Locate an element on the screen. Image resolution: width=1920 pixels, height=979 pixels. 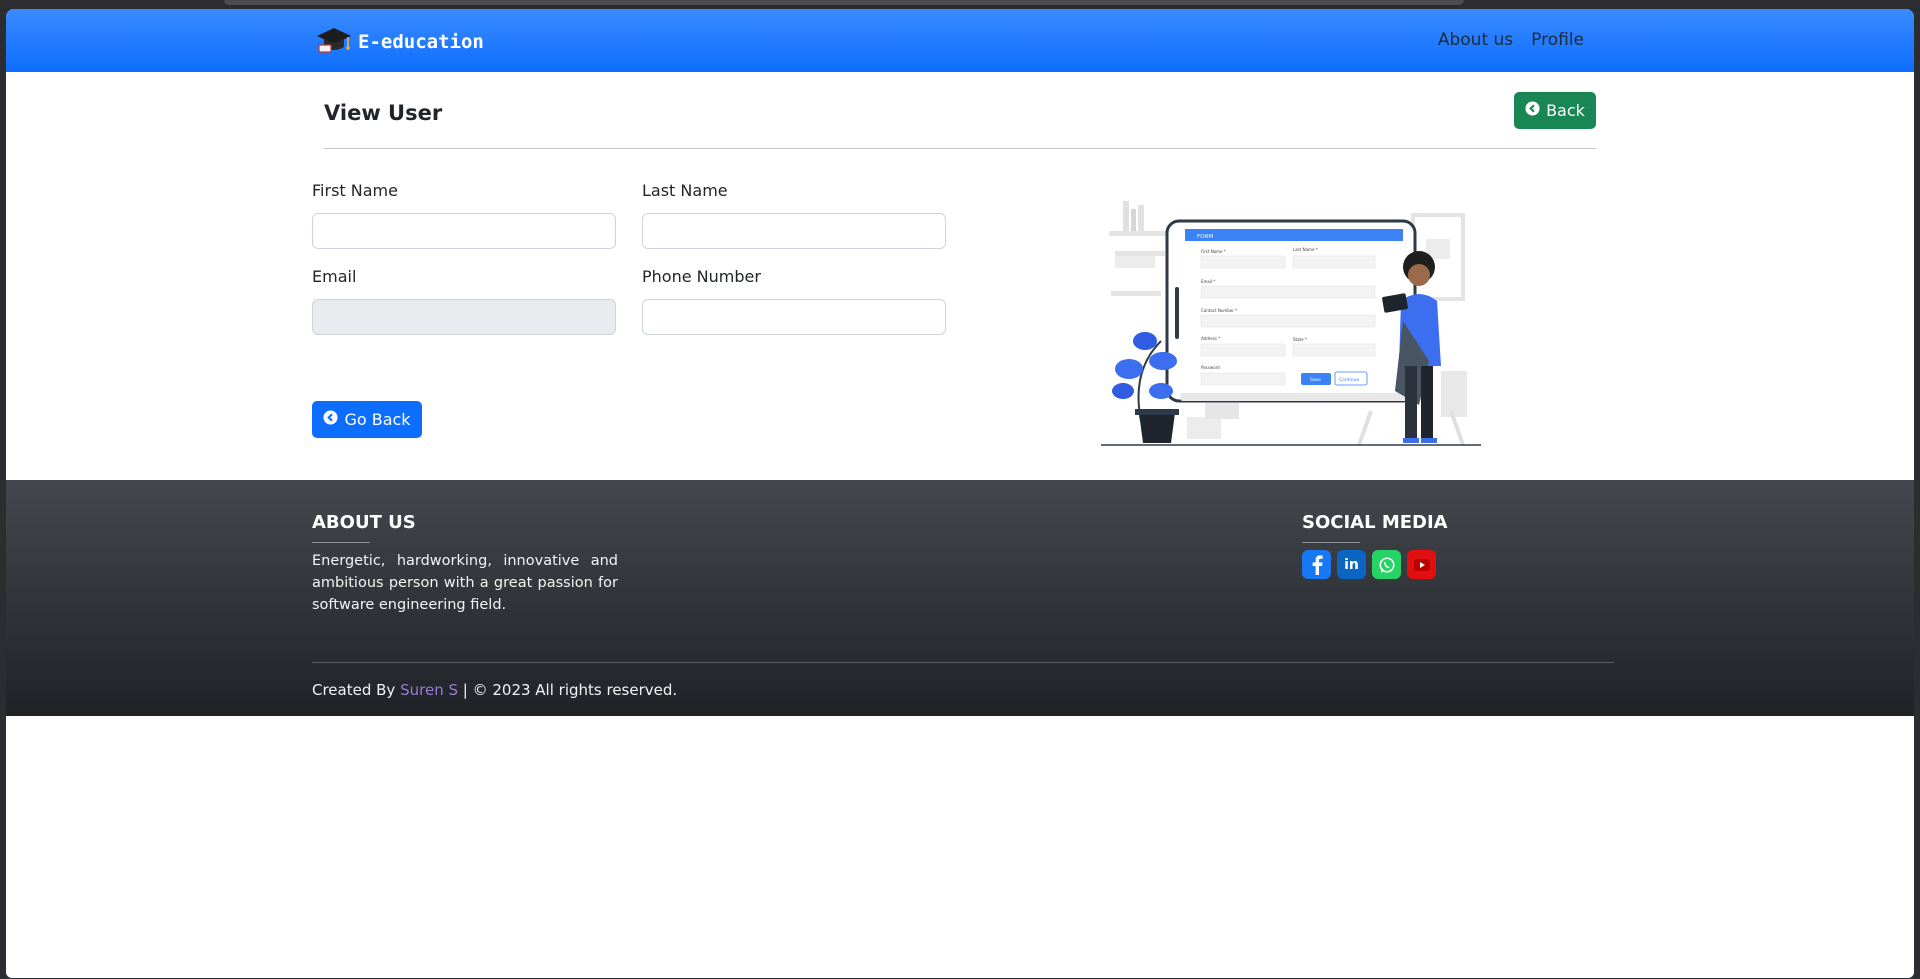
go-back-button-label: Go Back is located at coordinates (377, 419).